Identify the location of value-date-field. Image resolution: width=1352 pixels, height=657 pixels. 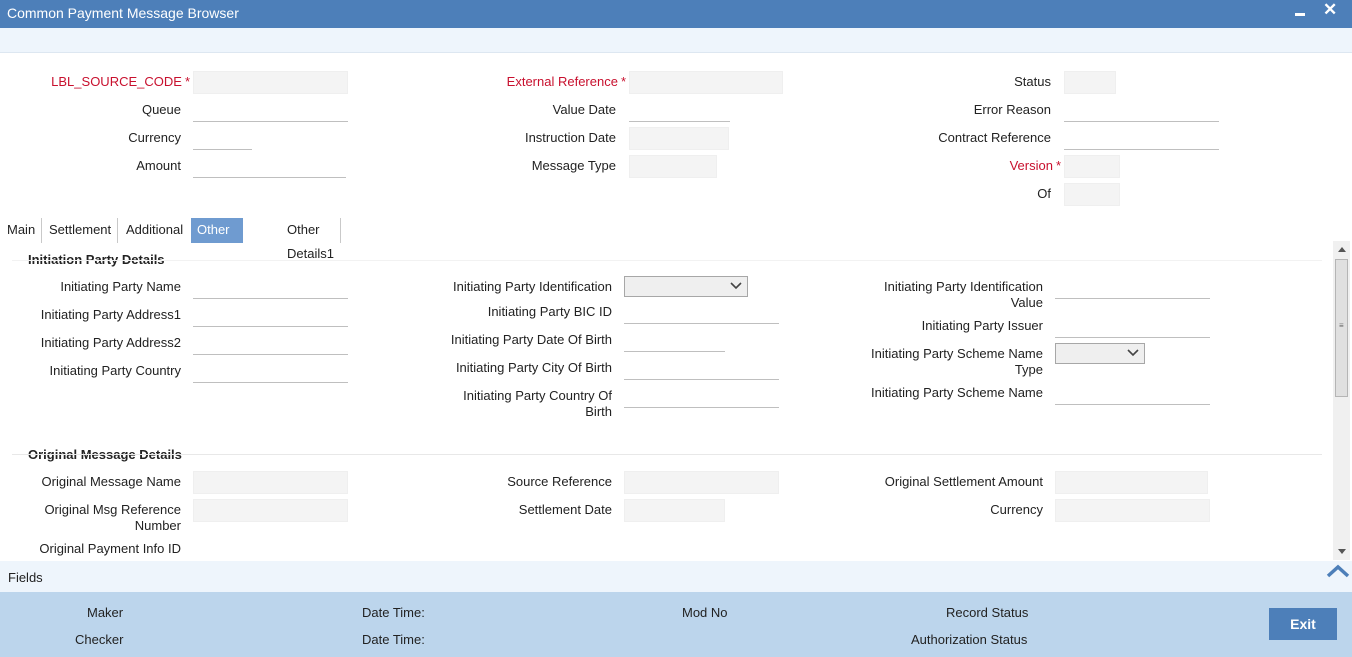
(679, 110).